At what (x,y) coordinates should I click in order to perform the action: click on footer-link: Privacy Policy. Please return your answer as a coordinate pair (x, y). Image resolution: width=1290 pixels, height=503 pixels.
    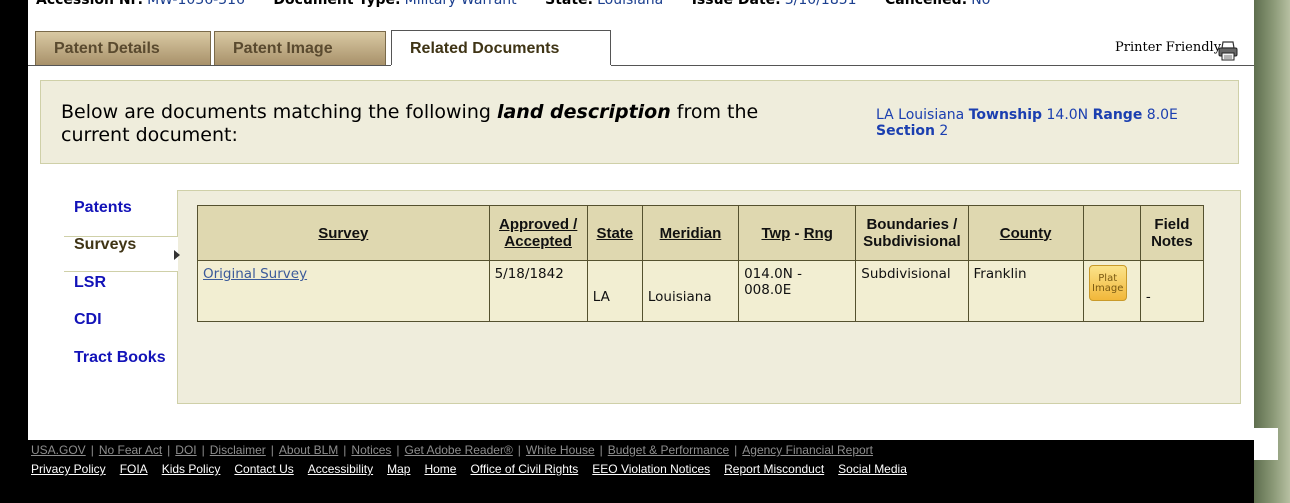
    Looking at the image, I should click on (68, 469).